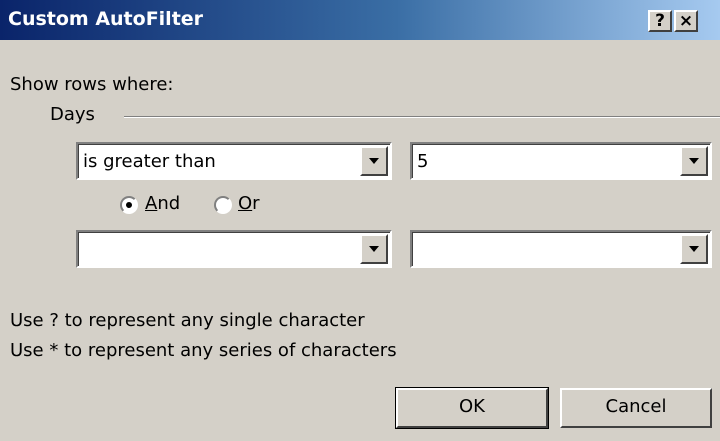 Image resolution: width=720 pixels, height=441 pixels. I want to click on help-button: ?, so click(660, 21).